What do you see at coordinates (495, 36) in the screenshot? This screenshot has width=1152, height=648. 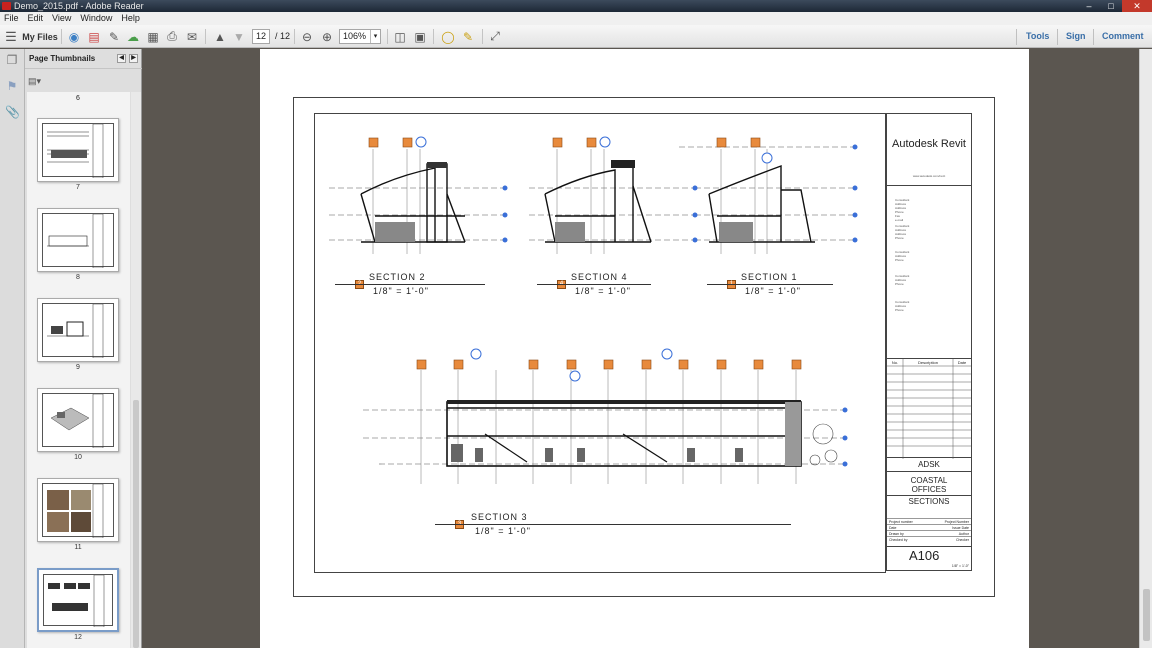 I see `read-mode-icon: ⤢` at bounding box center [495, 36].